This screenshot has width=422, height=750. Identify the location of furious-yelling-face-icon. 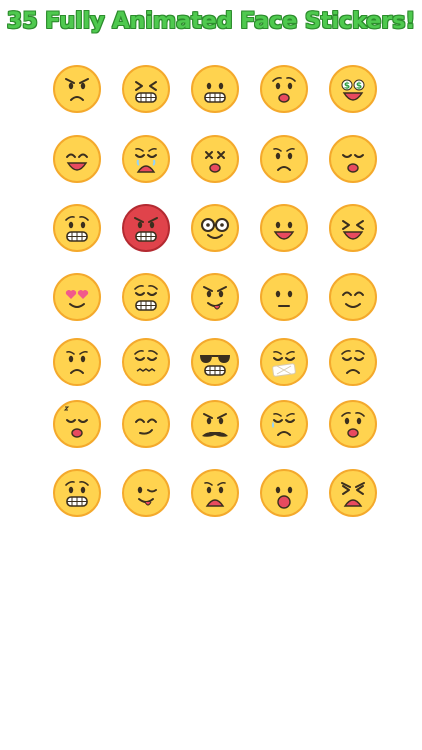
(353, 493).